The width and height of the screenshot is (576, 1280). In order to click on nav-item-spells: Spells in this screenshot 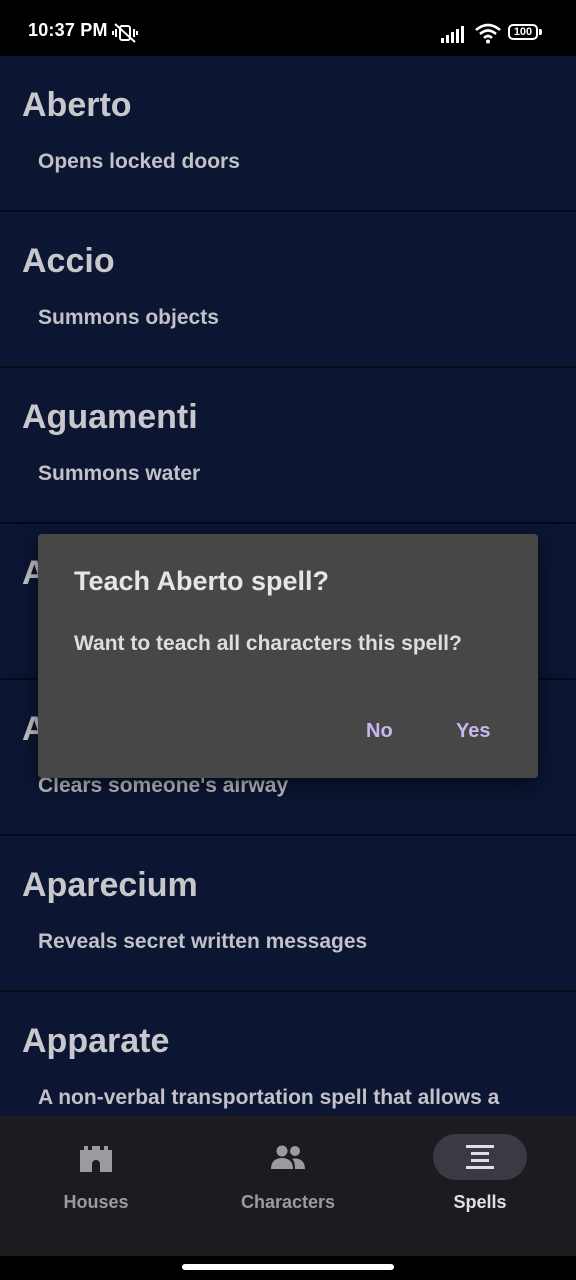, I will do `click(480, 1186)`.